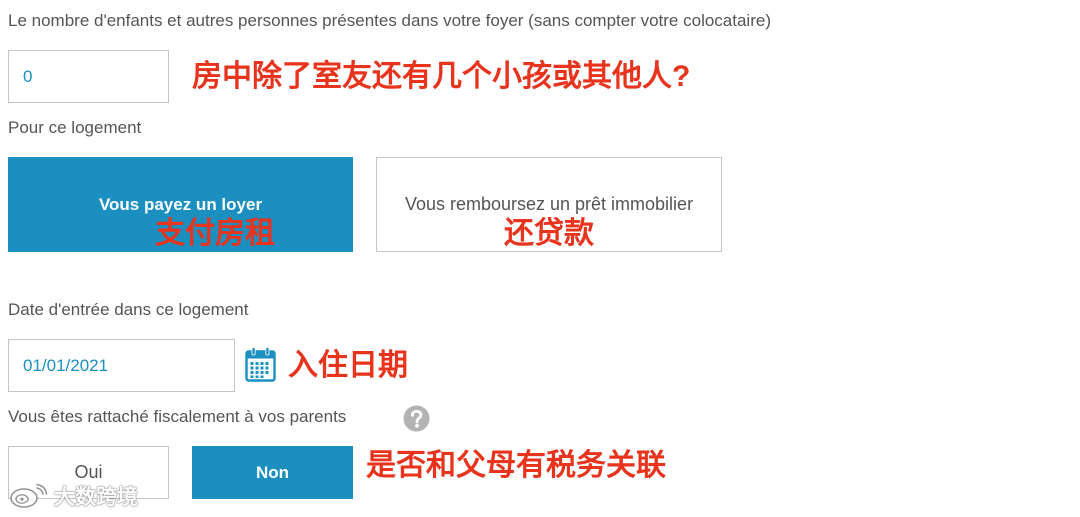 The width and height of the screenshot is (1080, 517). I want to click on household-count-input, so click(88, 76).